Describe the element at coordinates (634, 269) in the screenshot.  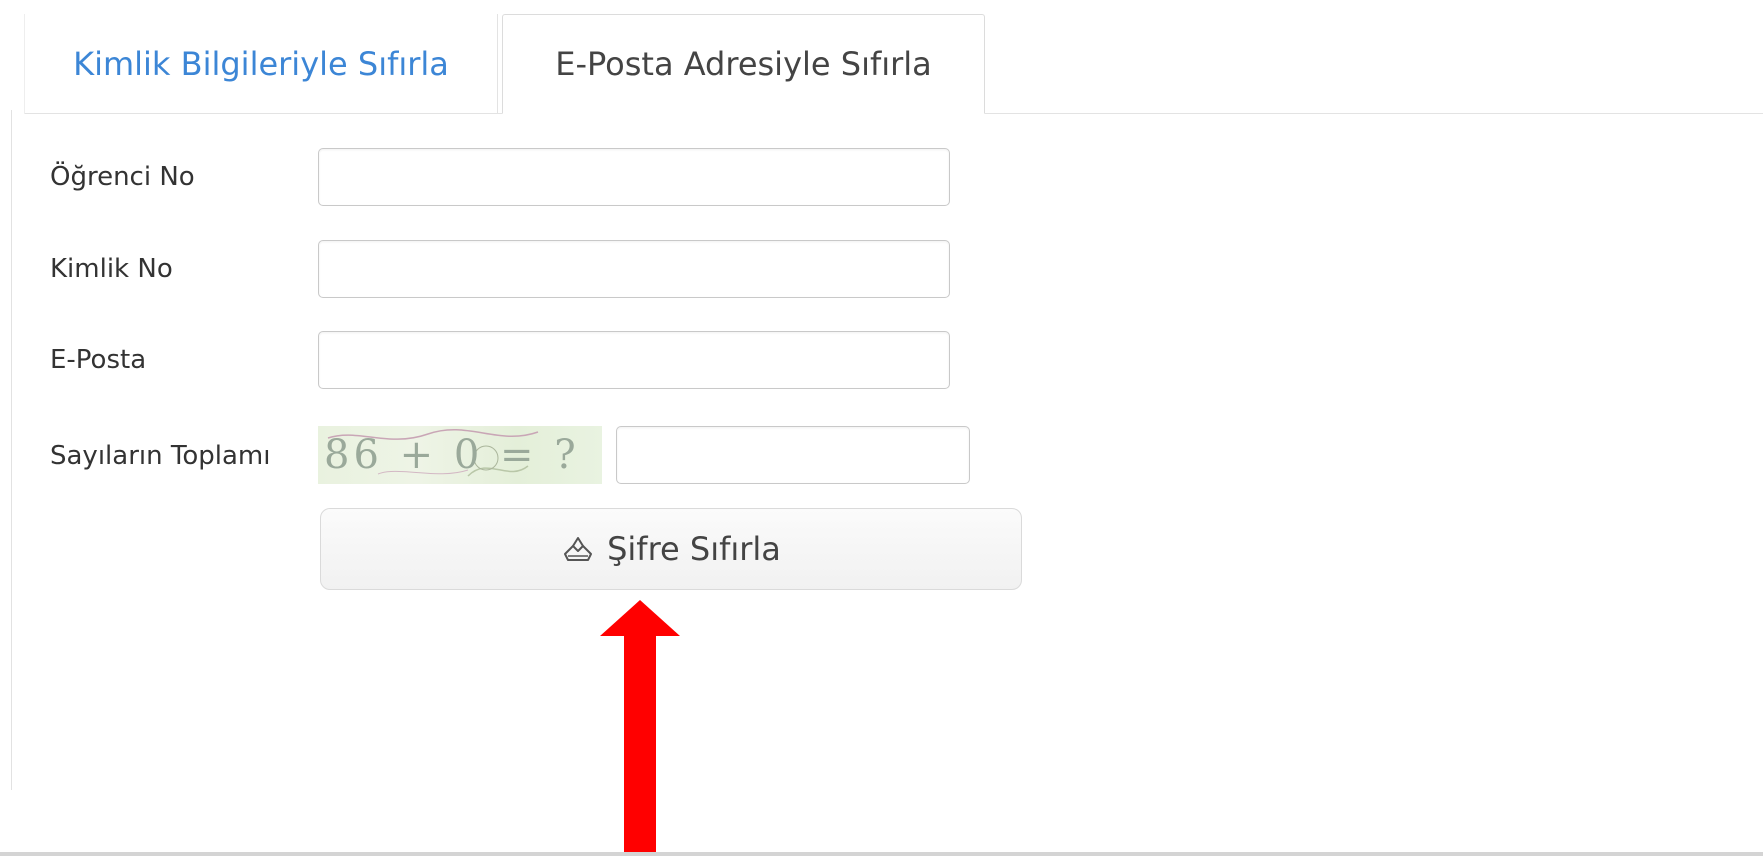
I see `id-no-input` at that location.